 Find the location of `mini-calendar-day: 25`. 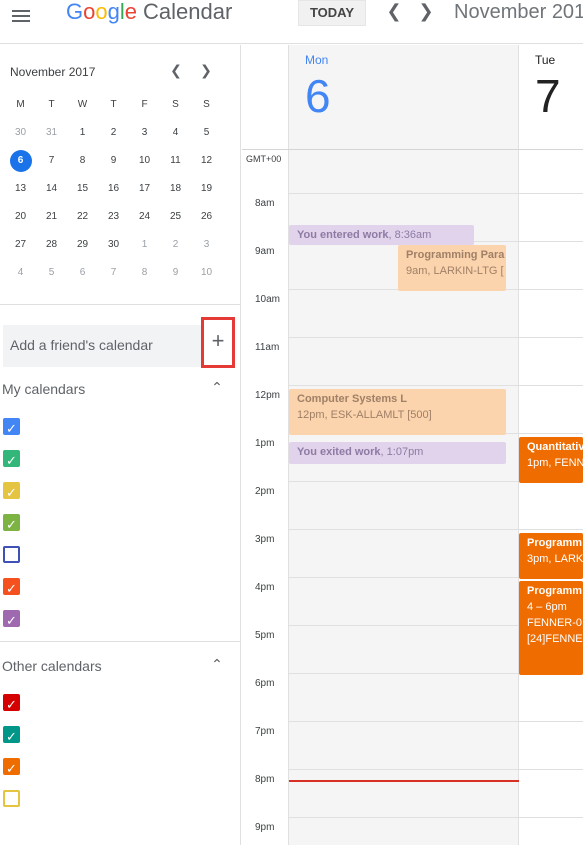

mini-calendar-day: 25 is located at coordinates (175, 217).